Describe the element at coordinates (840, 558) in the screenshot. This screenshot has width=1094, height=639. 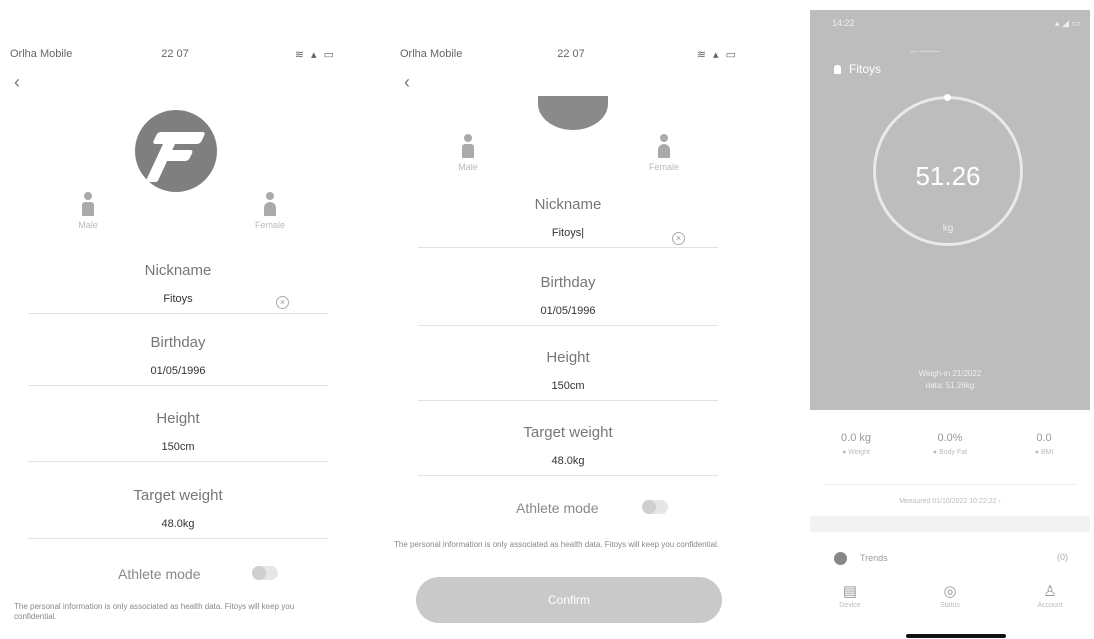
I see `trends-icon` at that location.